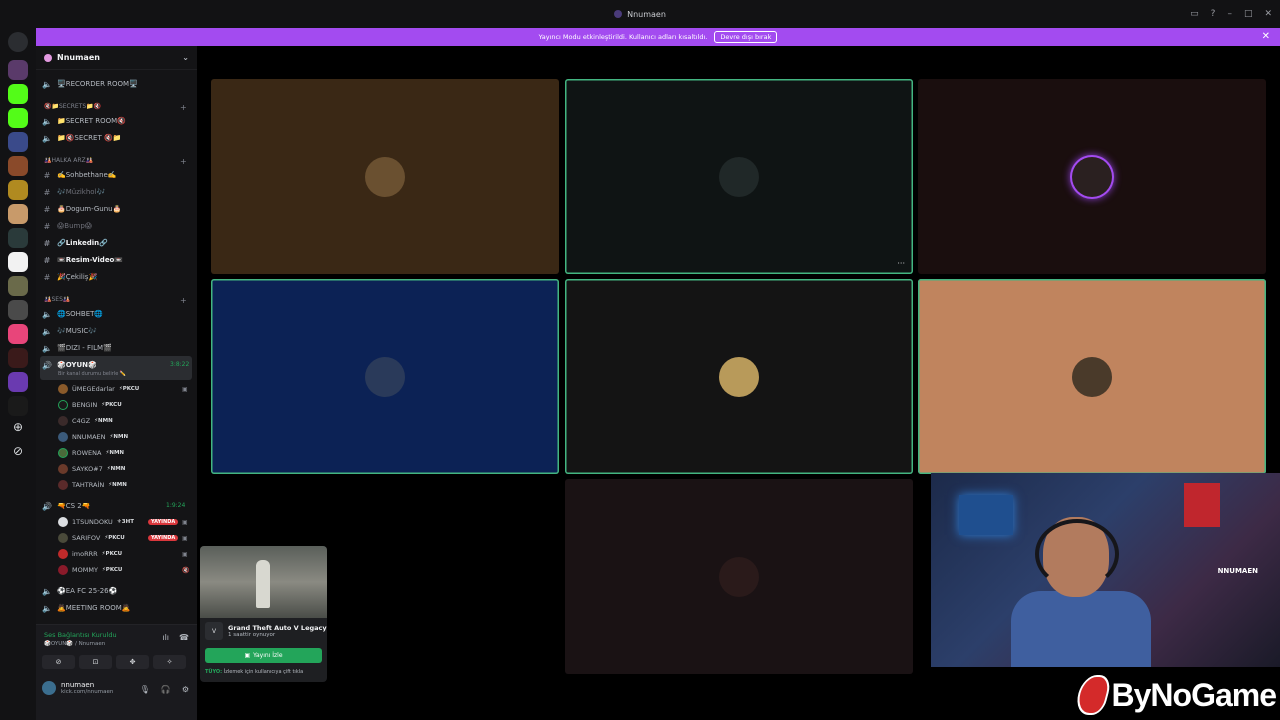  What do you see at coordinates (176, 505) in the screenshot?
I see `channel-timer: 1:9:24` at bounding box center [176, 505].